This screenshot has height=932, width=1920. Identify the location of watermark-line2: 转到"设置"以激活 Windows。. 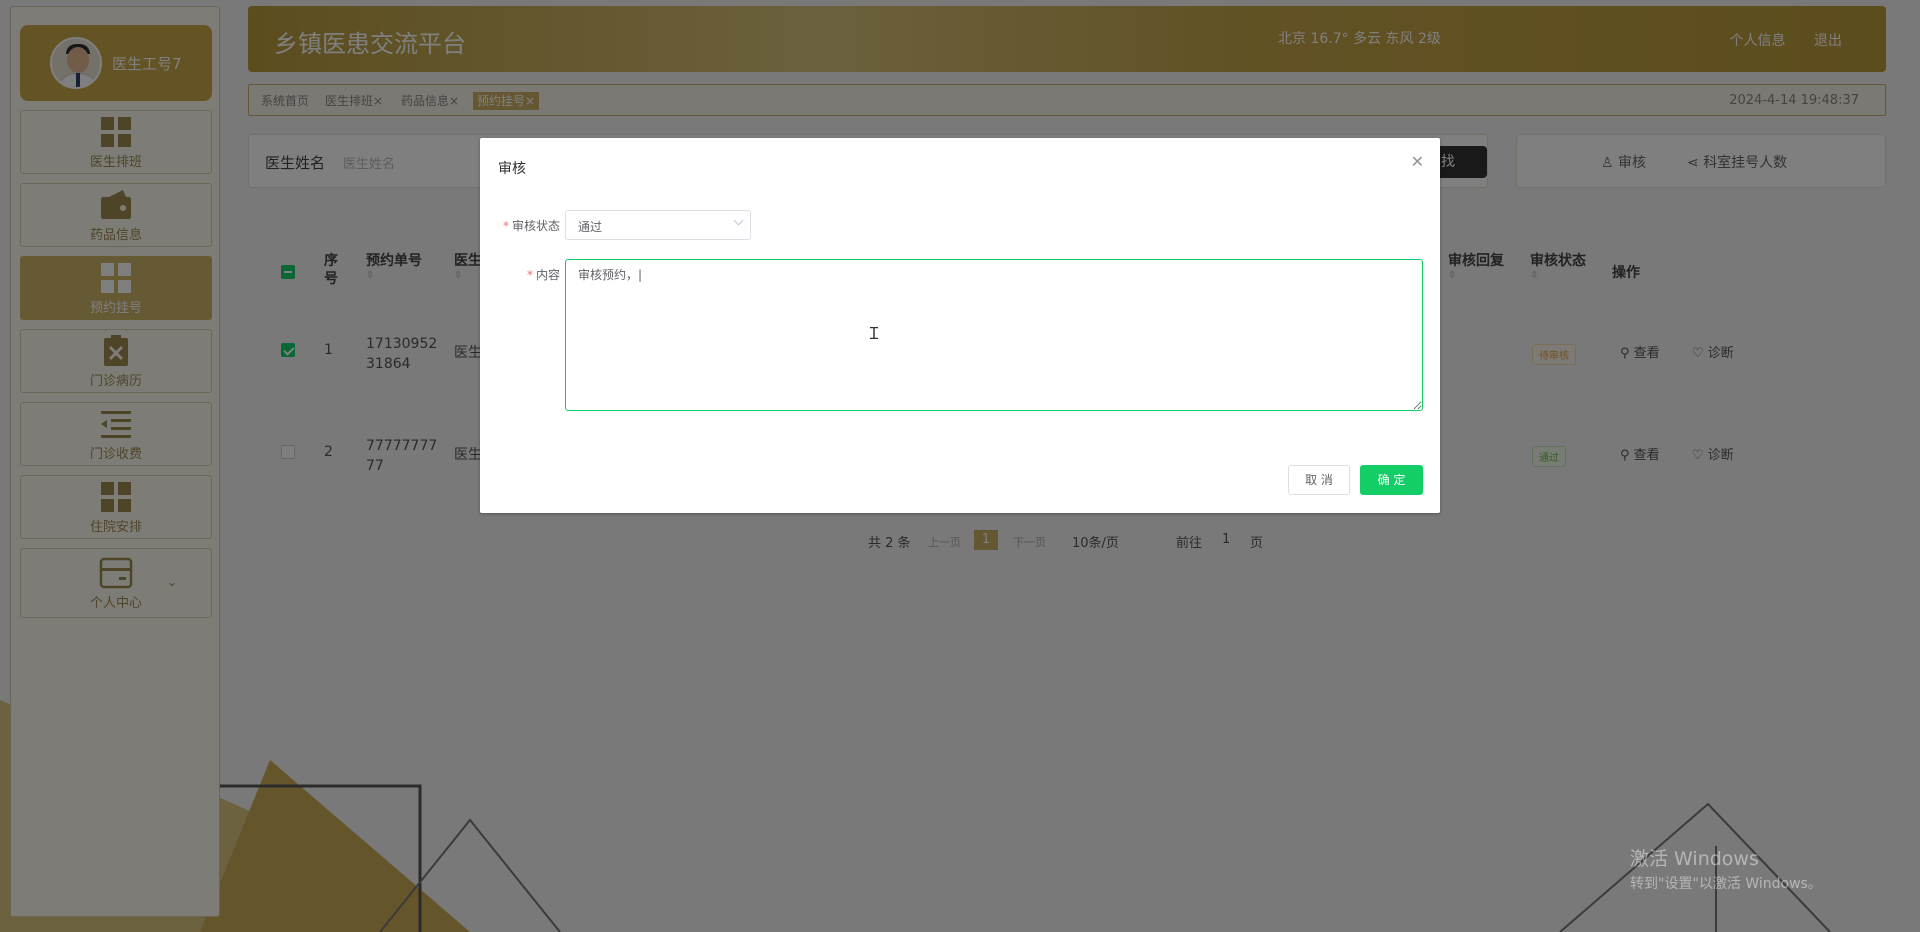
(1726, 884).